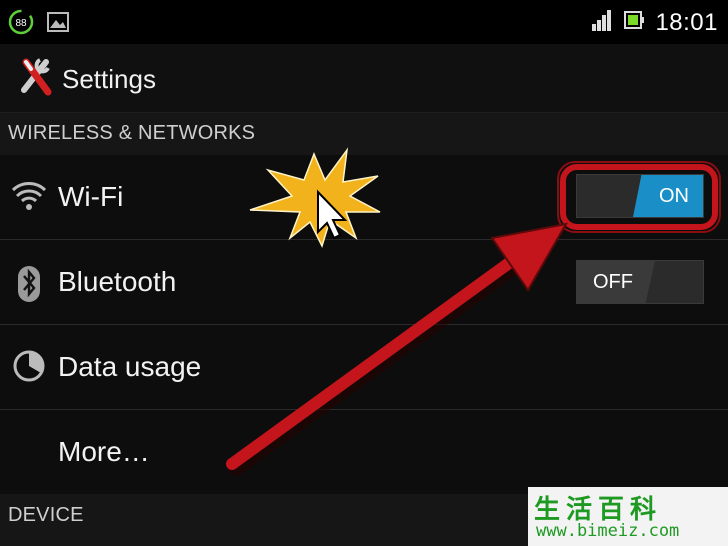  Describe the element at coordinates (109, 79) in the screenshot. I see `page-title: Settings` at that location.